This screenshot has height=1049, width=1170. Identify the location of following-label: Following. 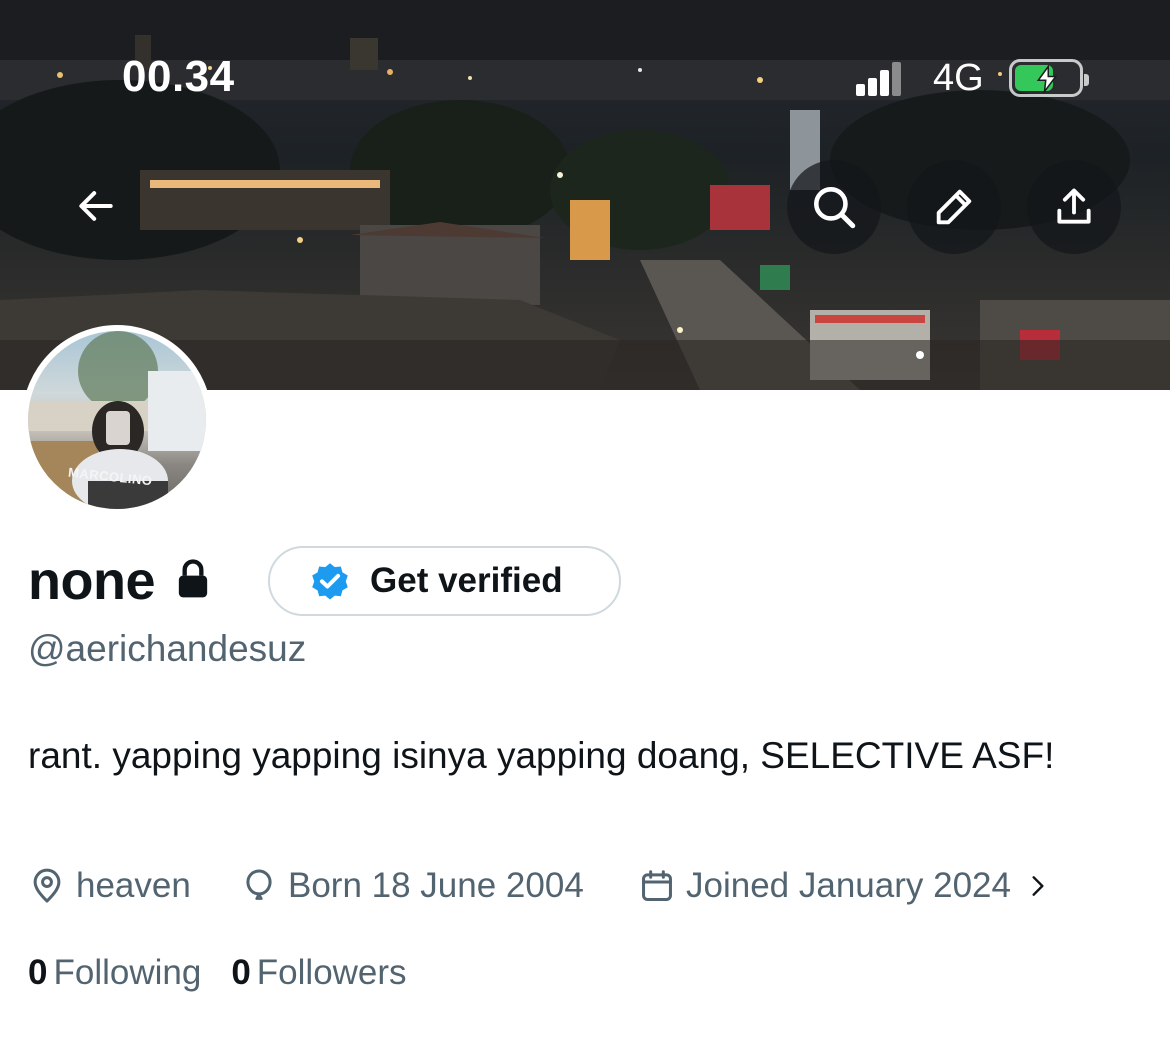
(127, 973).